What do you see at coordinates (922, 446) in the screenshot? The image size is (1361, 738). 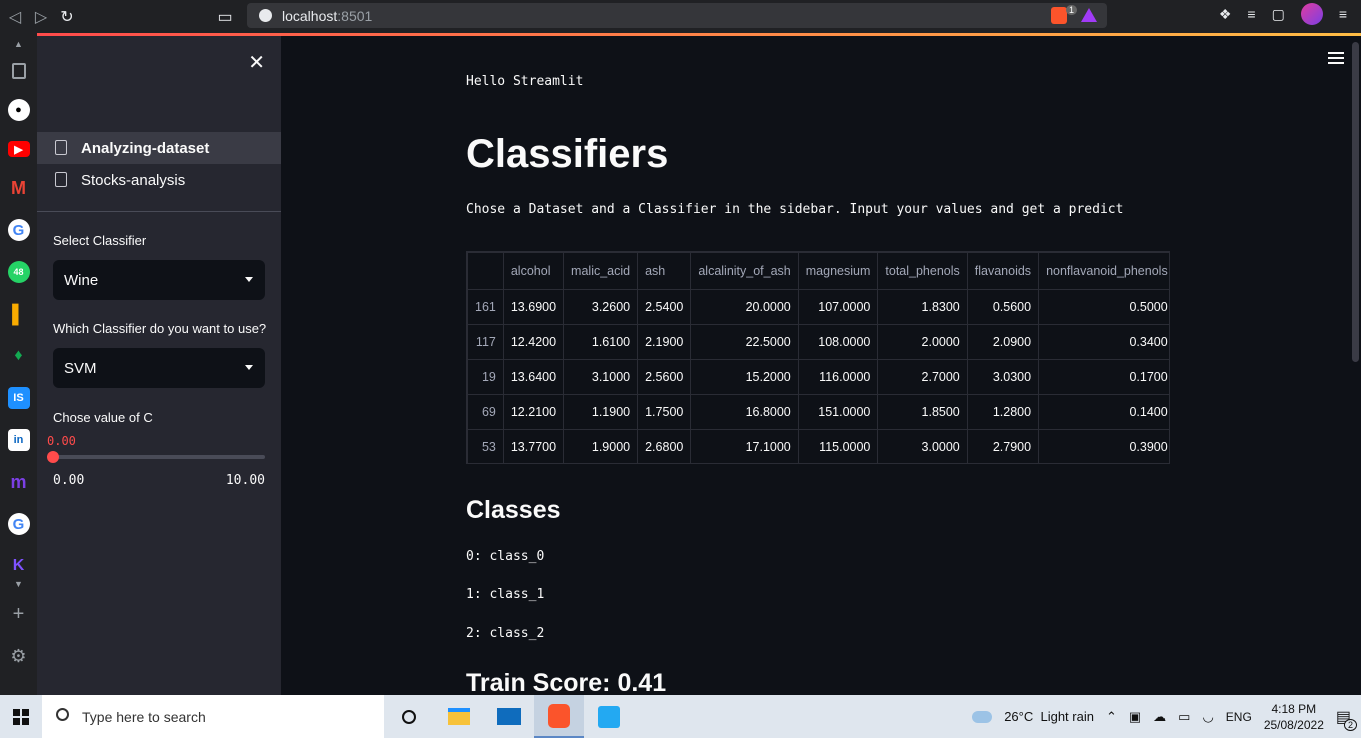 I see `table-cell: 3.0000` at bounding box center [922, 446].